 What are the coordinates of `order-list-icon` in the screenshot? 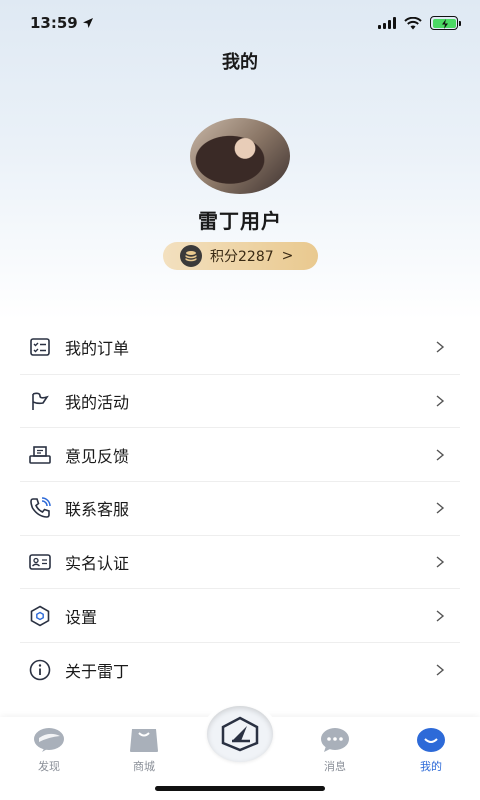 It's located at (40, 347).